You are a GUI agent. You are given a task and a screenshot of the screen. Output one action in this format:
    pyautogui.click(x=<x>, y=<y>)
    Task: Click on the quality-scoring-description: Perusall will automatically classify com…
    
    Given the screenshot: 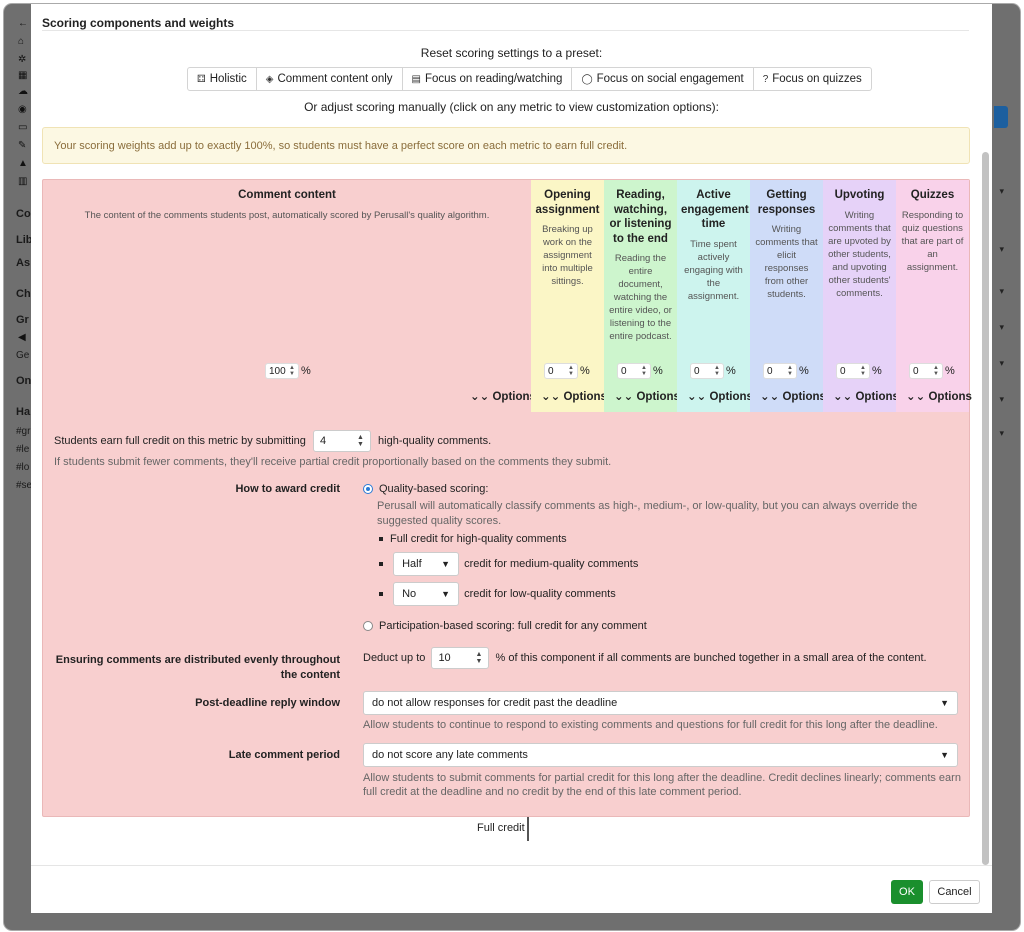 What is the action you would take?
    pyautogui.click(x=647, y=513)
    